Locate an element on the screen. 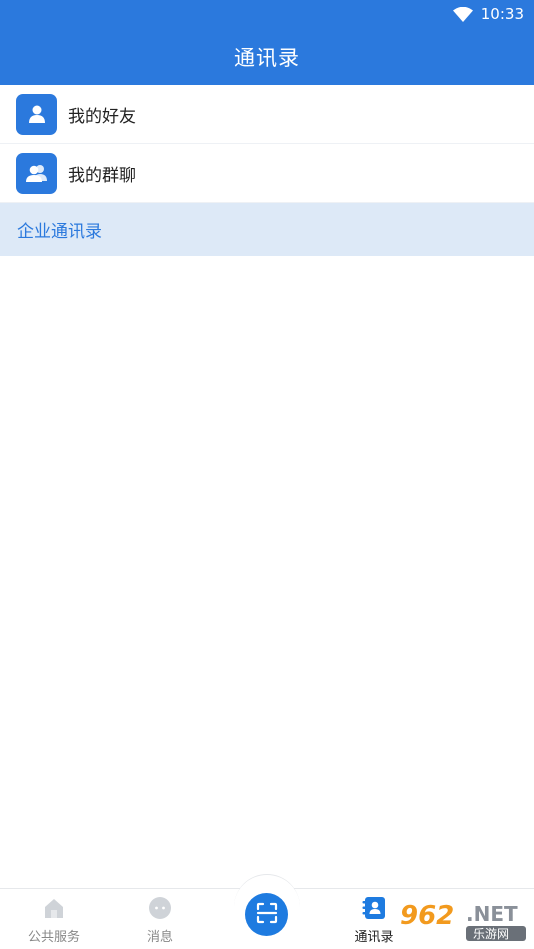 This screenshot has height=949, width=534. scan-button is located at coordinates (266, 914).